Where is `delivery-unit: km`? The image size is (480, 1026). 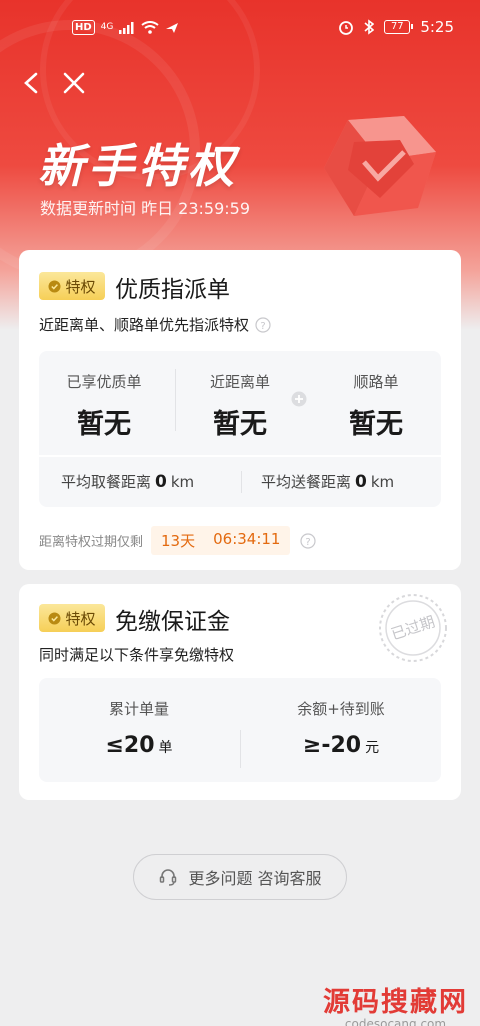 delivery-unit: km is located at coordinates (382, 482).